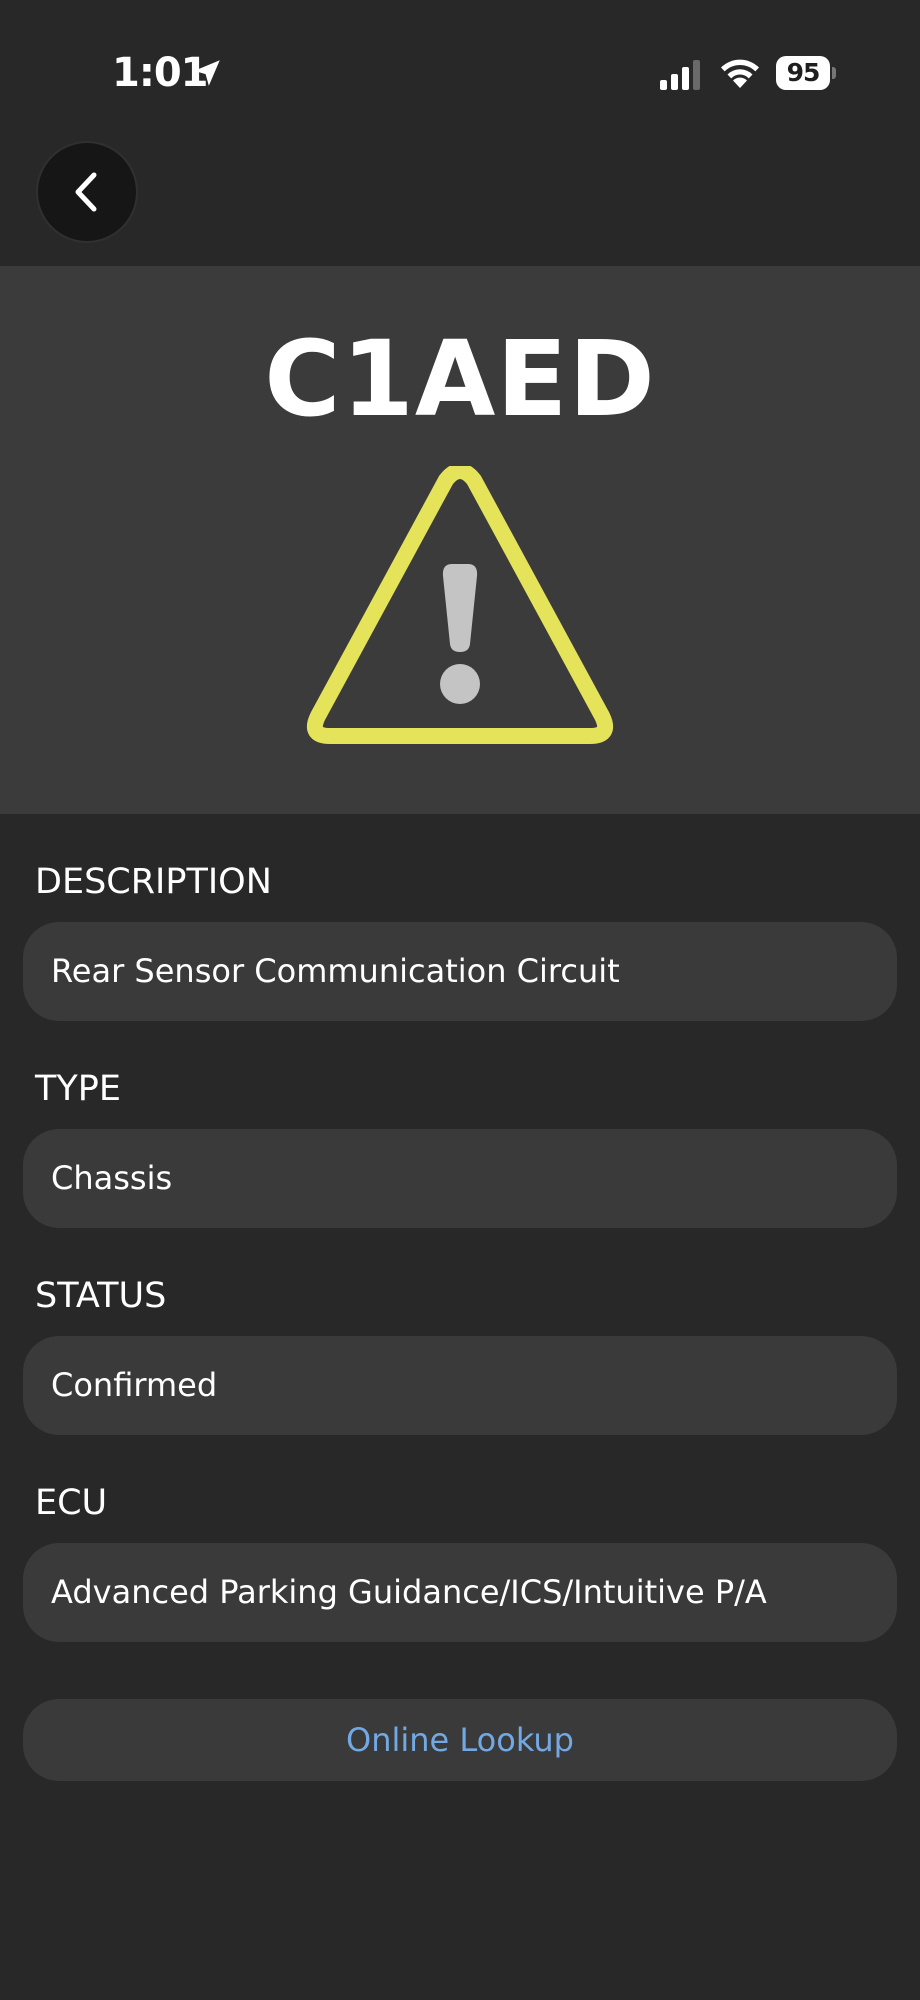  I want to click on description-field: Rear Sensor Communication Circuit, so click(460, 971).